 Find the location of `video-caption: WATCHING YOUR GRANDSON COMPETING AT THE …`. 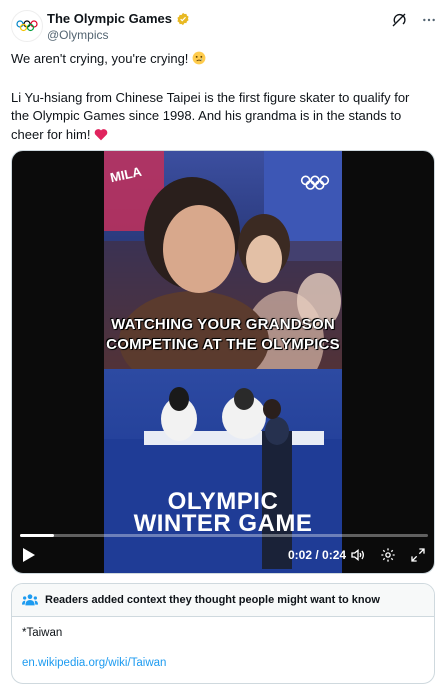

video-caption: WATCHING YOUR GRANDSON COMPETING AT THE … is located at coordinates (223, 335).